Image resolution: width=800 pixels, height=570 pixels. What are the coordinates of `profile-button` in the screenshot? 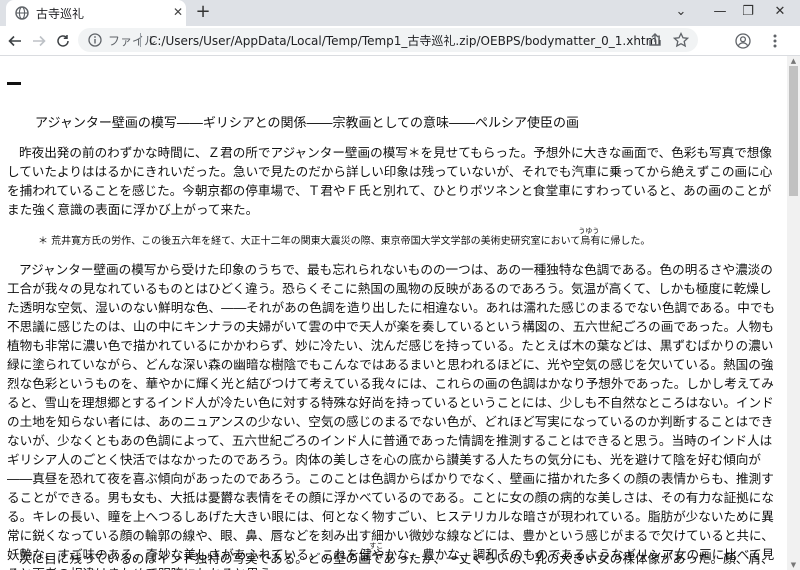 It's located at (743, 41).